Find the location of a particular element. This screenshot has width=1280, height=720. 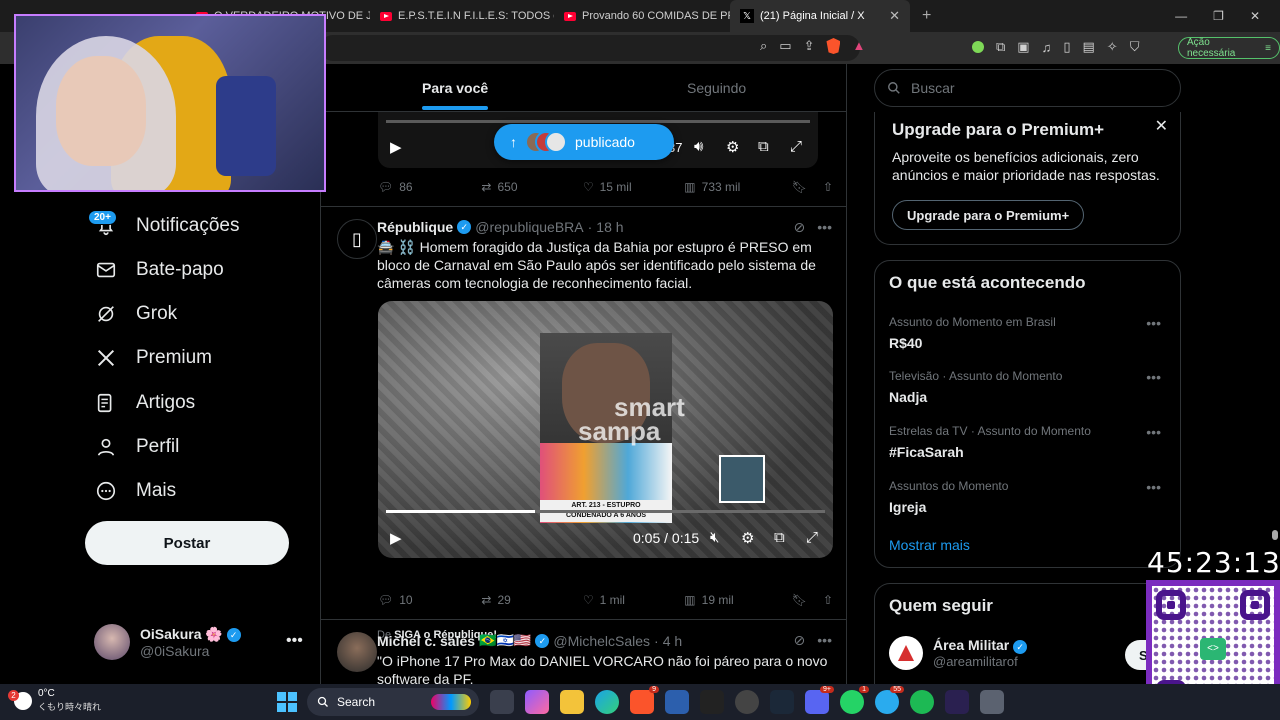

trend-item: Televisão · Assunto do Momento Nadja ••• is located at coordinates (1029, 387).